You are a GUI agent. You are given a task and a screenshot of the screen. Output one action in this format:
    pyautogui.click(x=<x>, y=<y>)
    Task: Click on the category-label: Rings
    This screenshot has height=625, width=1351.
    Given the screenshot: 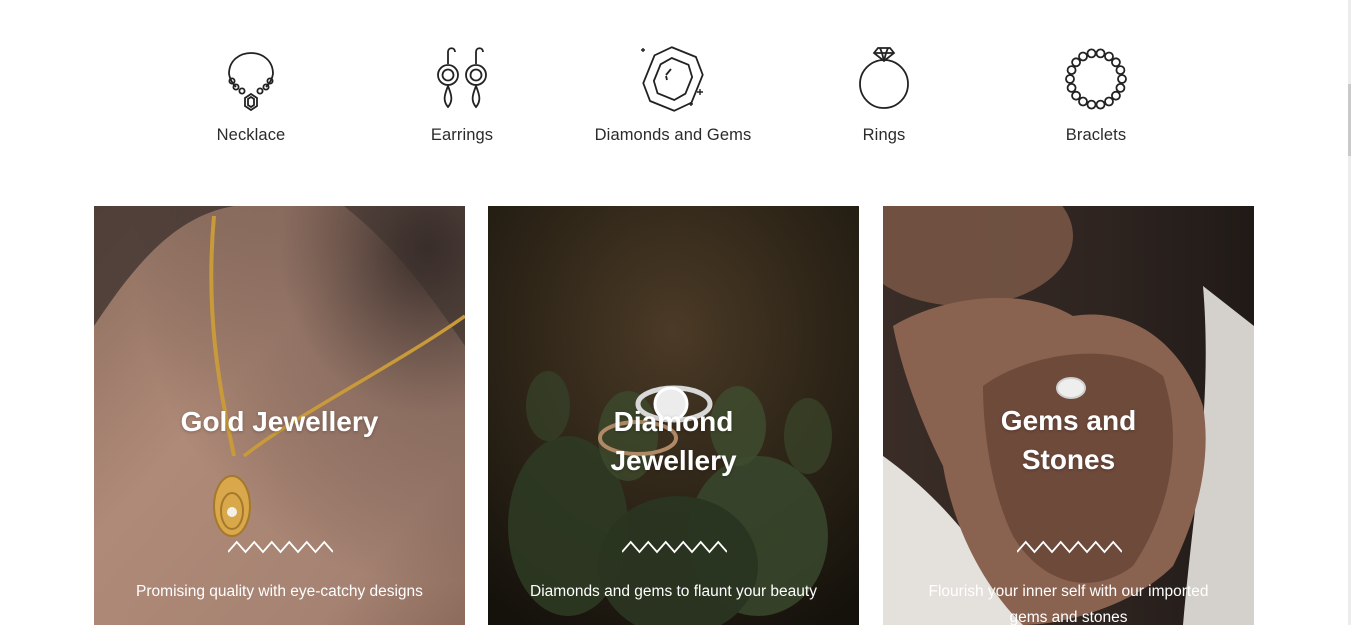 What is the action you would take?
    pyautogui.click(x=884, y=135)
    